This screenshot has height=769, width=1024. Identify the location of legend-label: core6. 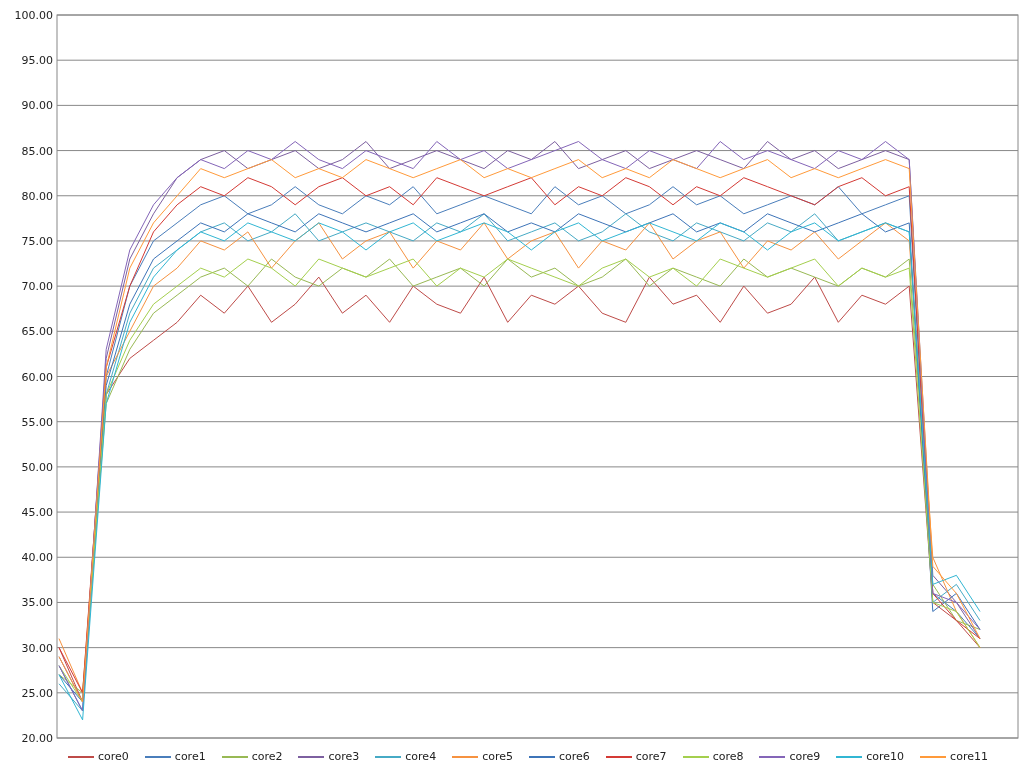
(574, 756).